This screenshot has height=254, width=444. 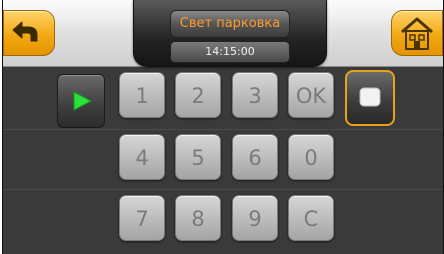 What do you see at coordinates (311, 218) in the screenshot?
I see `key-clear: C` at bounding box center [311, 218].